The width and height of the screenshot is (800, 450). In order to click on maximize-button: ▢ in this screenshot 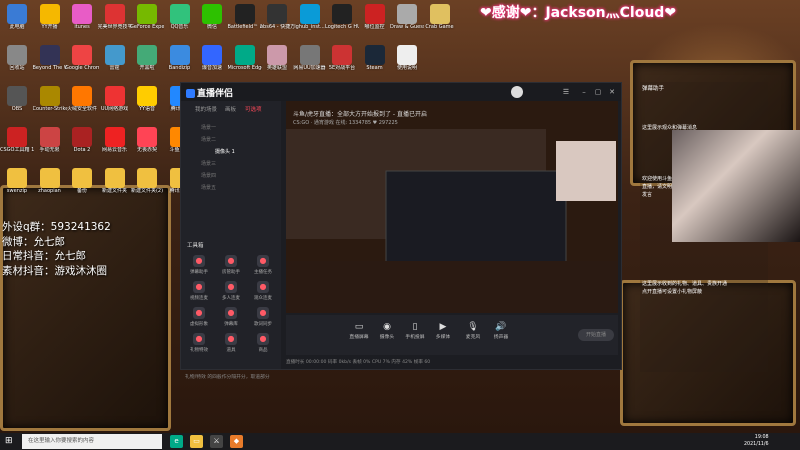, I will do `click(598, 92)`.